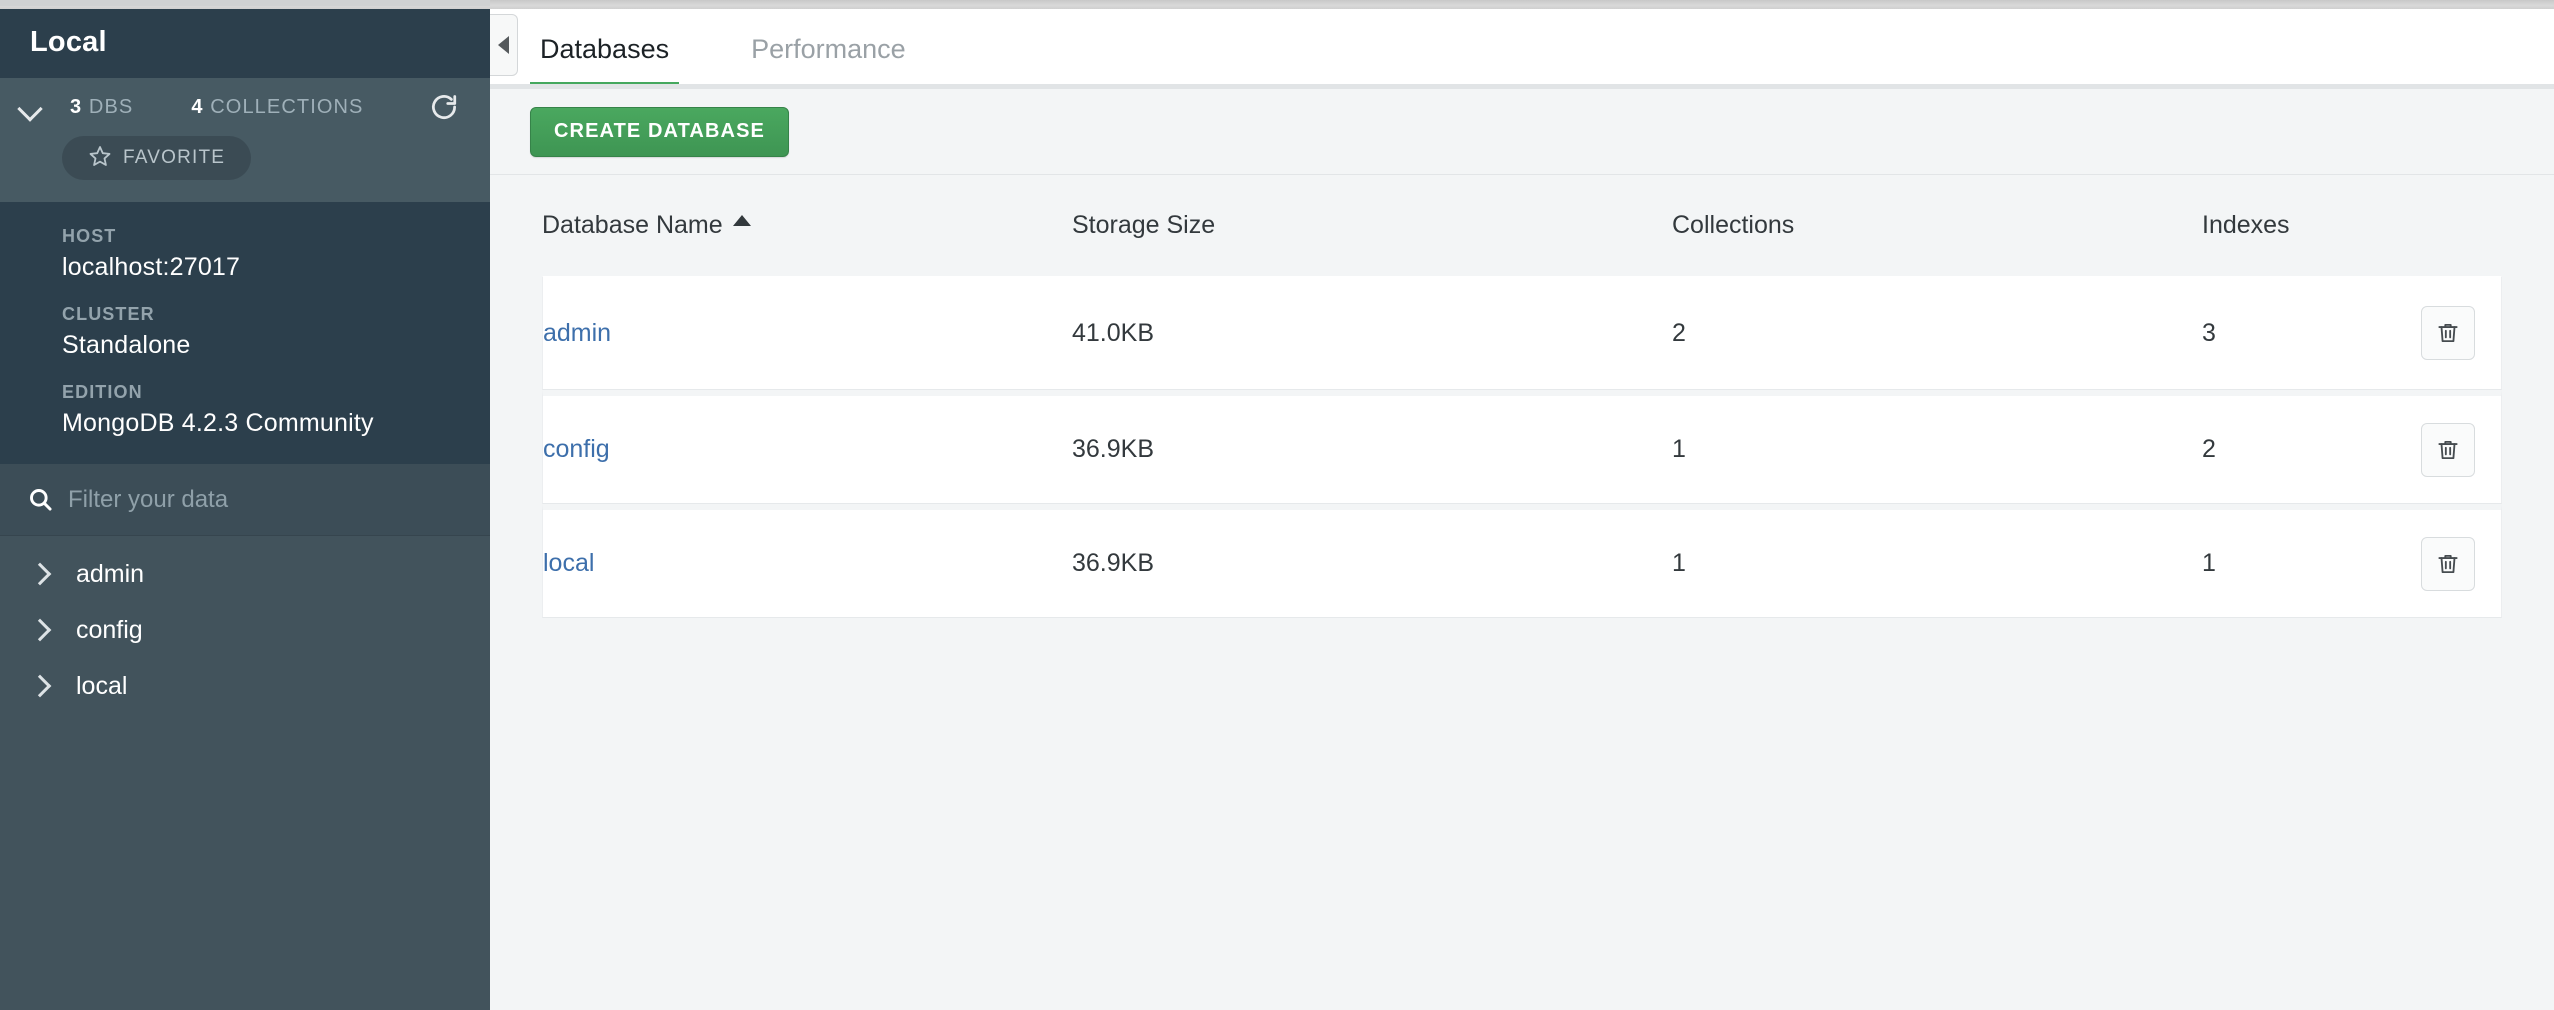 This screenshot has width=2554, height=1010. Describe the element at coordinates (1372, 225) in the screenshot. I see `column-header-storage-size: Storage Size` at that location.